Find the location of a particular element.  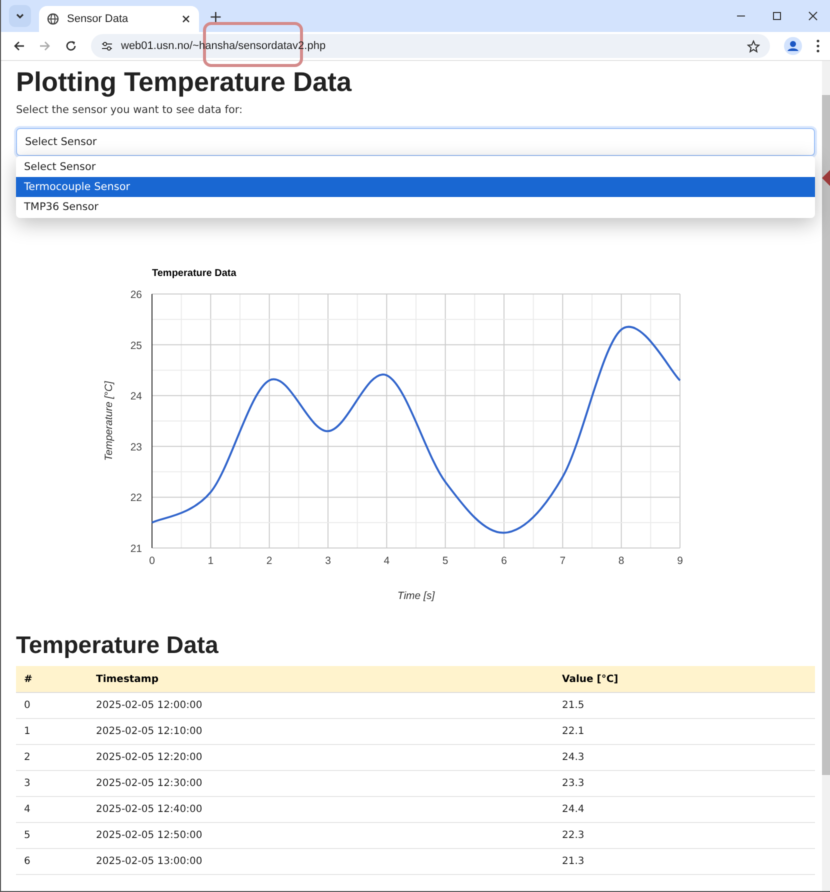

x-axis-label: Time [s] is located at coordinates (416, 596).